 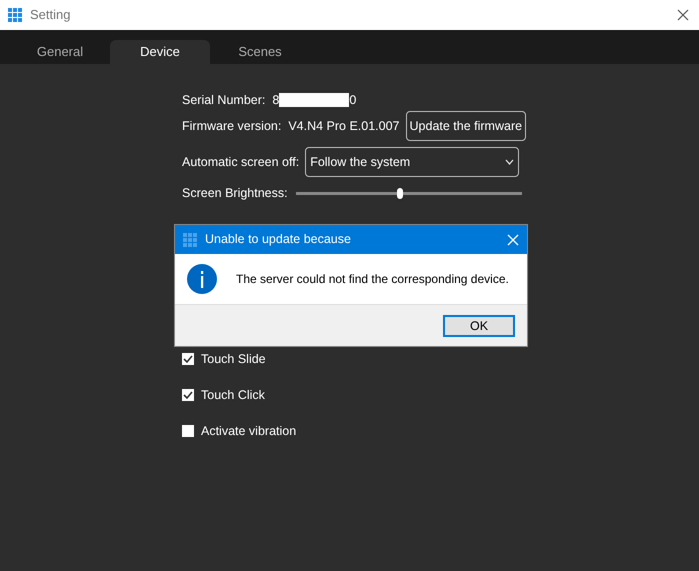 I want to click on ok-button: OK, so click(x=479, y=325).